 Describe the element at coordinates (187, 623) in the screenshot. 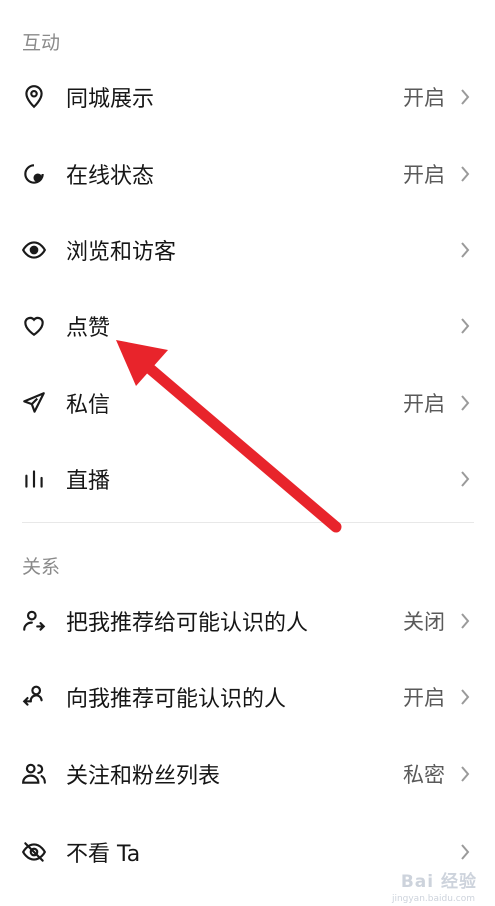

I see `row-label: 把我推荐给可能认识的人` at that location.